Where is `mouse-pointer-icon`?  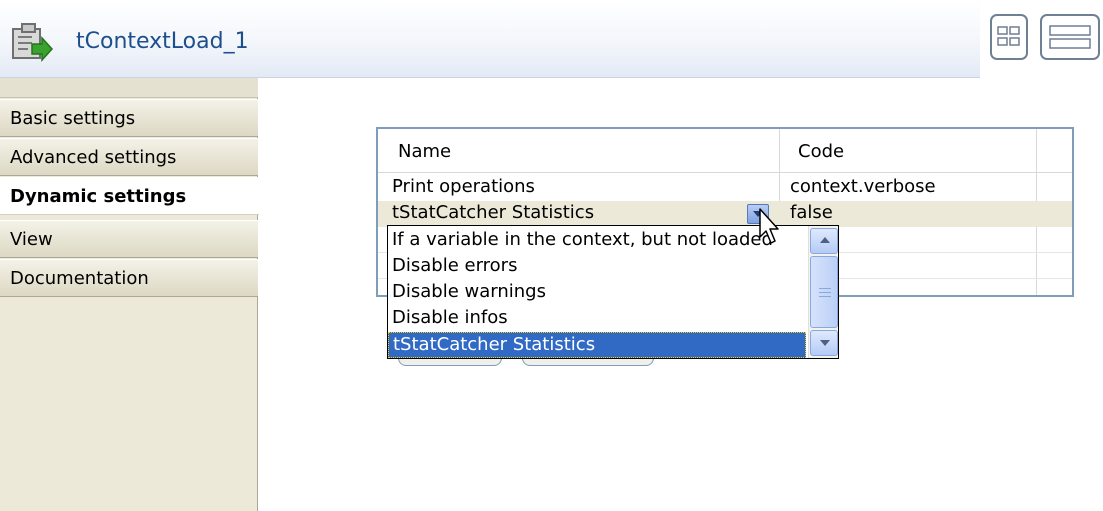 mouse-pointer-icon is located at coordinates (769, 226).